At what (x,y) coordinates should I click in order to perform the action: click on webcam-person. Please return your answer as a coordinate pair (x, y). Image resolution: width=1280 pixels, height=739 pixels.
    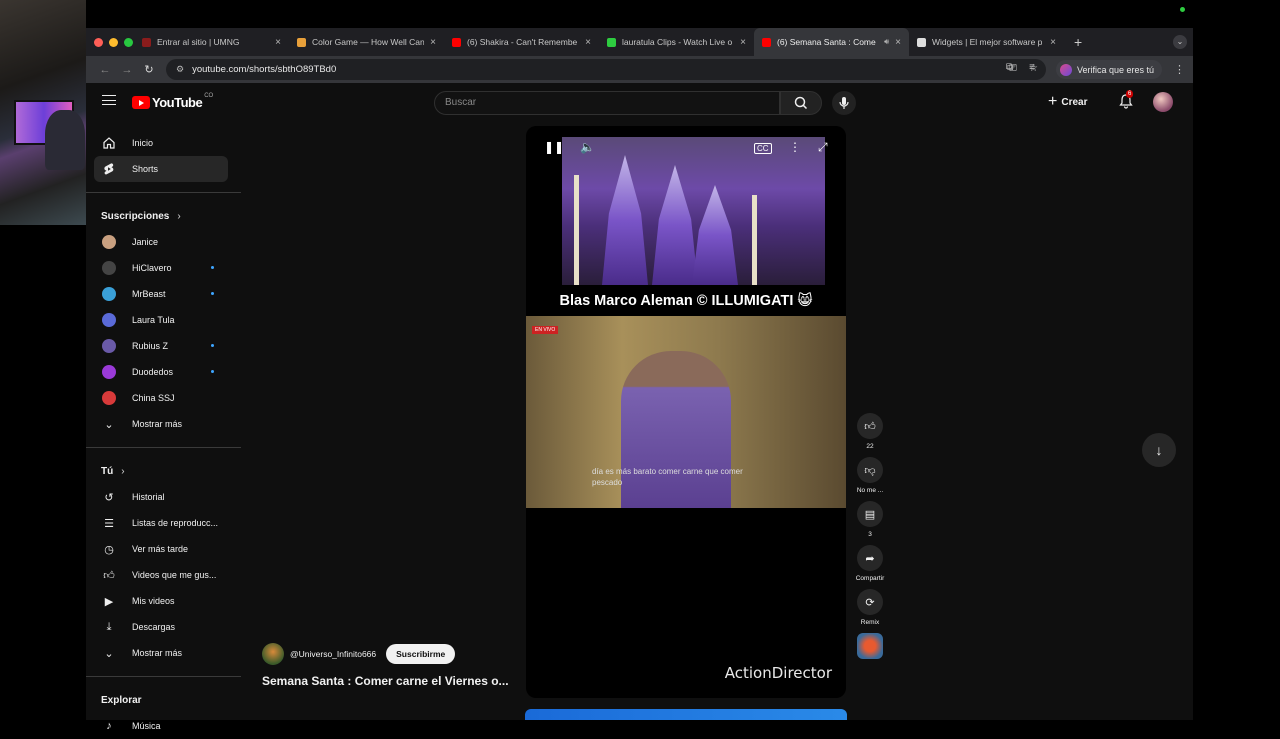
    Looking at the image, I should click on (65, 140).